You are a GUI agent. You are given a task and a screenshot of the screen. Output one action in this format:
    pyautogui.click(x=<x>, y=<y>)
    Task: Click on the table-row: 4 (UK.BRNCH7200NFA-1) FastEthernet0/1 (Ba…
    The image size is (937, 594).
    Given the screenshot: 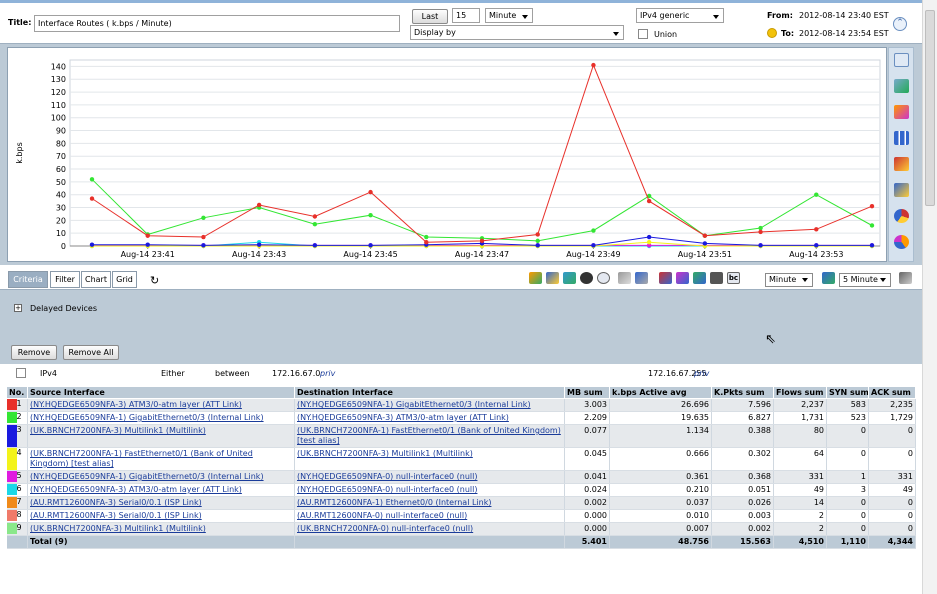 What is the action you would take?
    pyautogui.click(x=461, y=459)
    